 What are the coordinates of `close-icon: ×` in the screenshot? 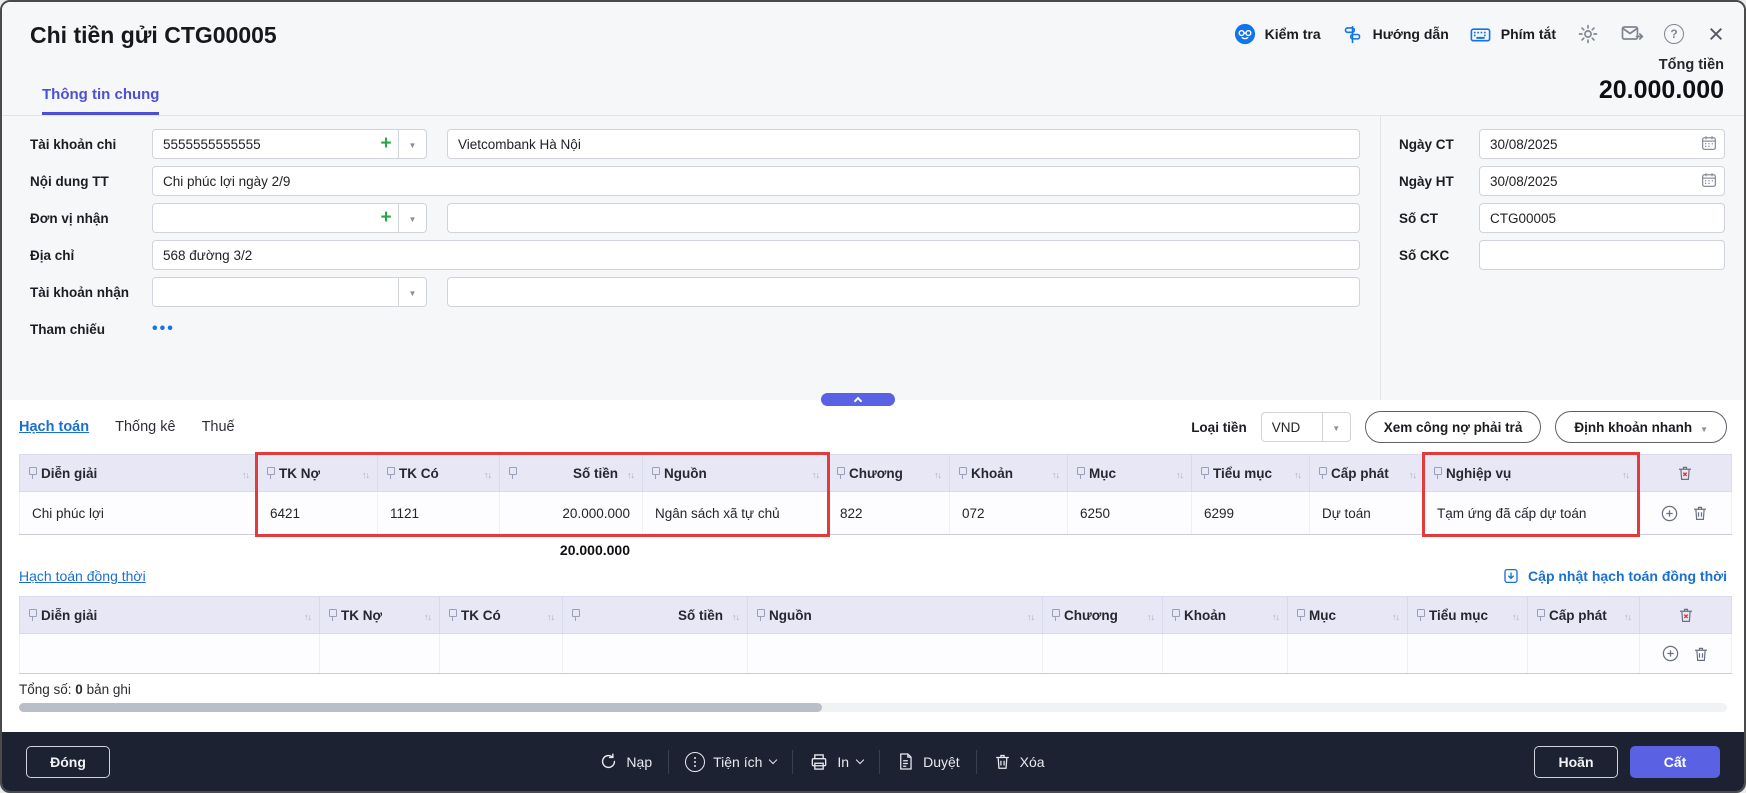 It's located at (1716, 34).